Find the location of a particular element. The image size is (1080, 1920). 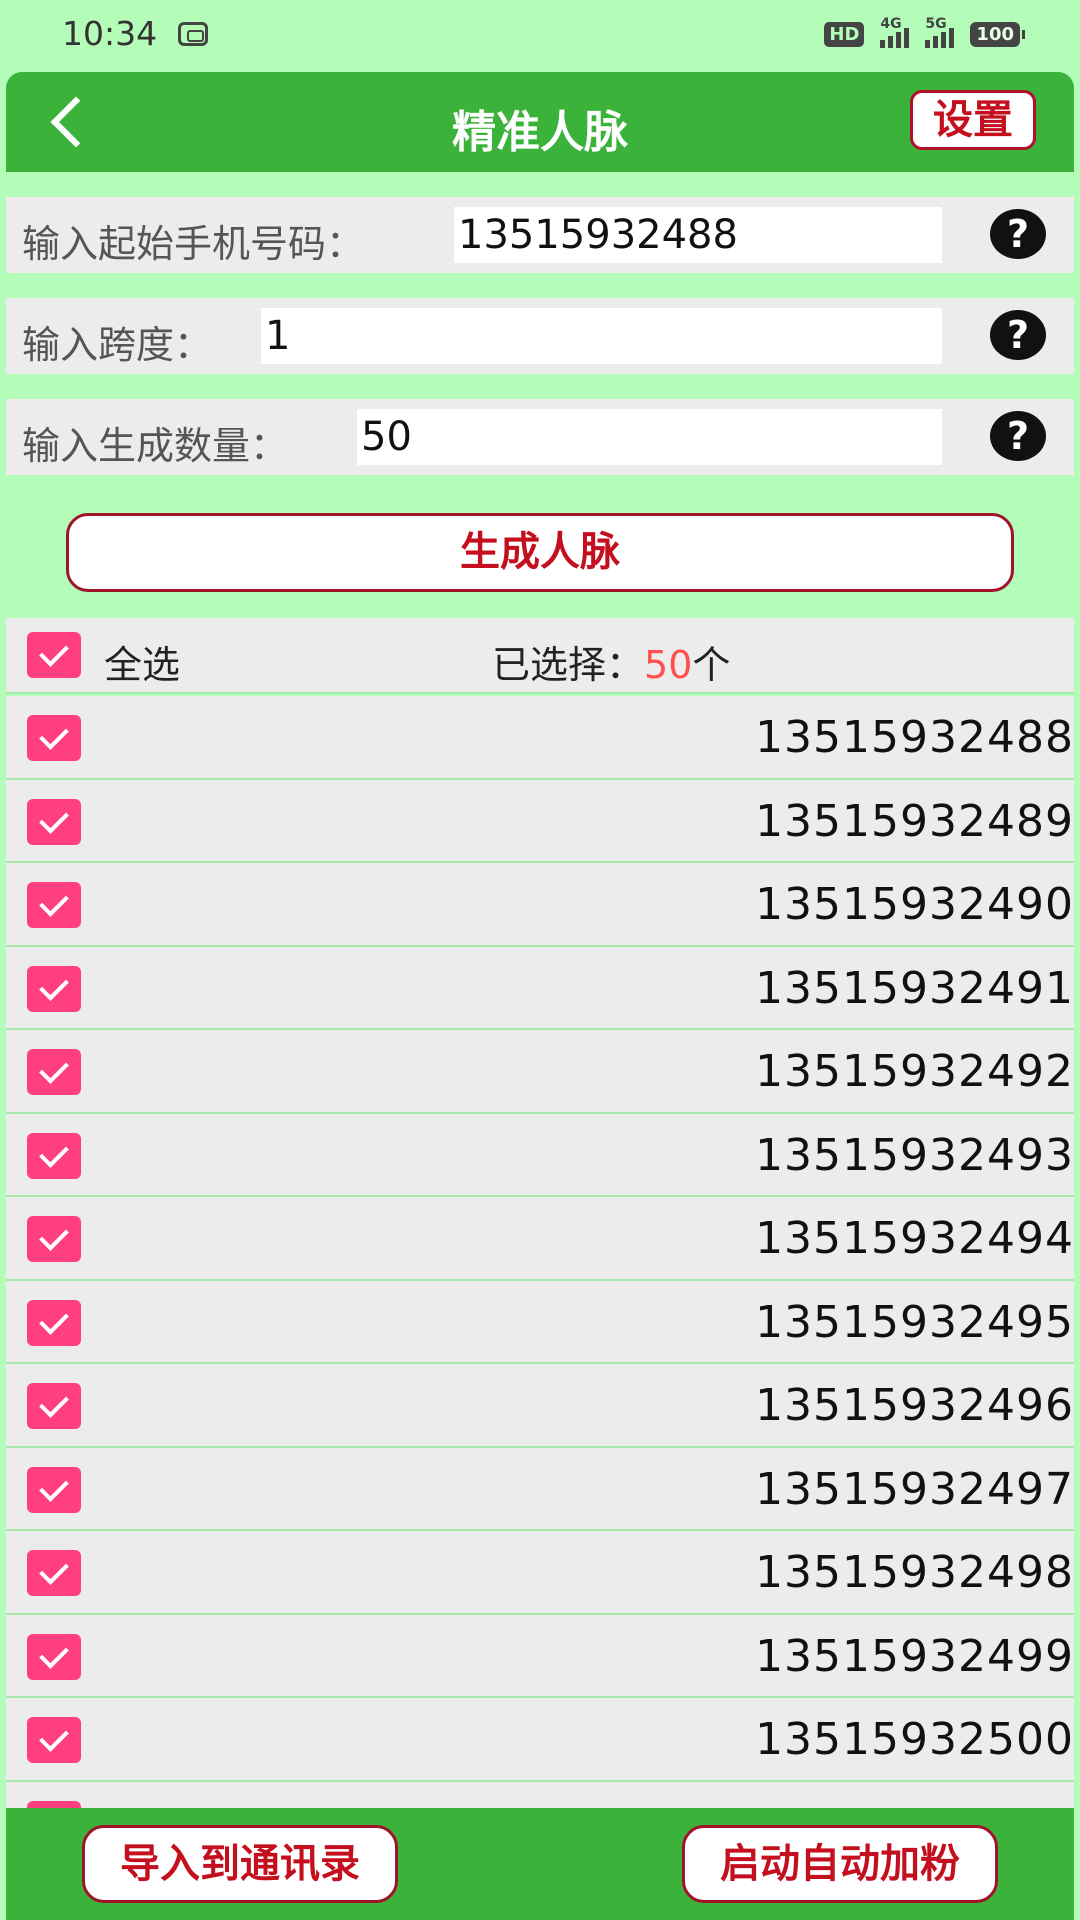

battery-icon: 100 is located at coordinates (997, 34).